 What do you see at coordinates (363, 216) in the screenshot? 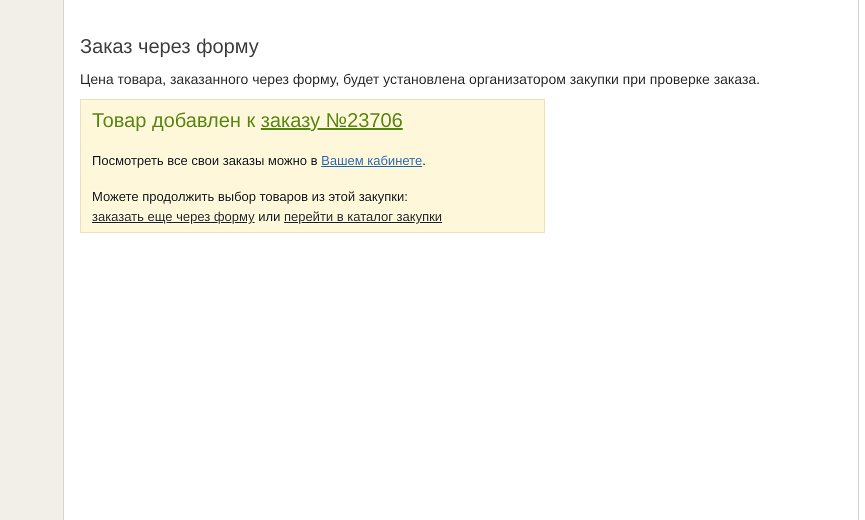
I see `catalog-link: перейти в каталог закупки` at bounding box center [363, 216].